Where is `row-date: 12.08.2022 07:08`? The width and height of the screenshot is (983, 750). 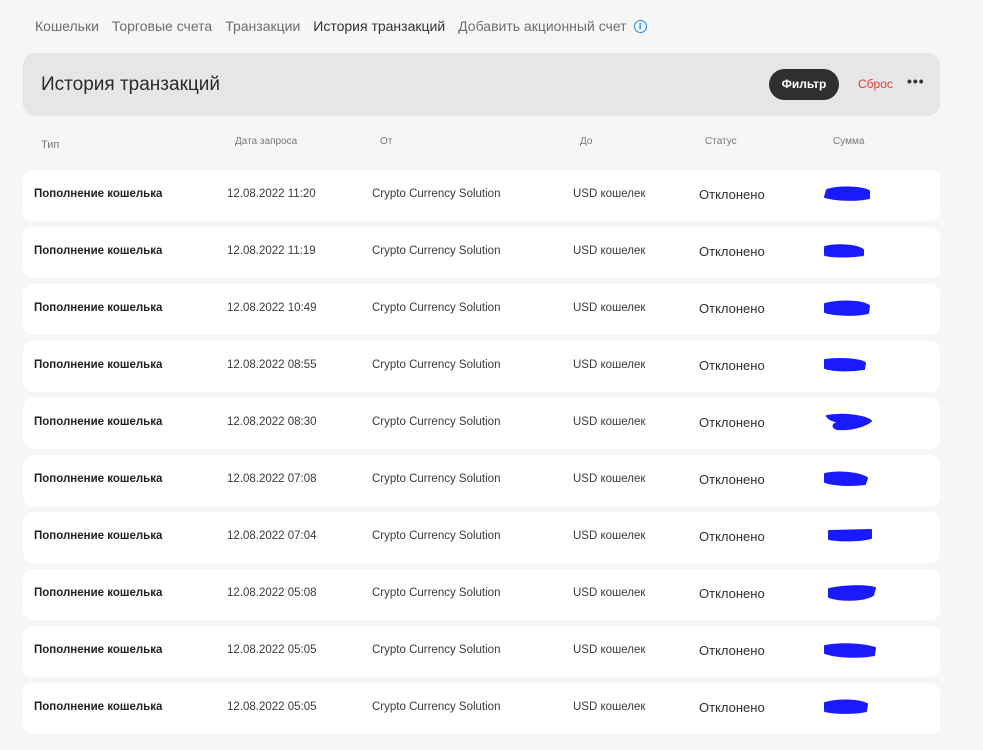
row-date: 12.08.2022 07:08 is located at coordinates (272, 479).